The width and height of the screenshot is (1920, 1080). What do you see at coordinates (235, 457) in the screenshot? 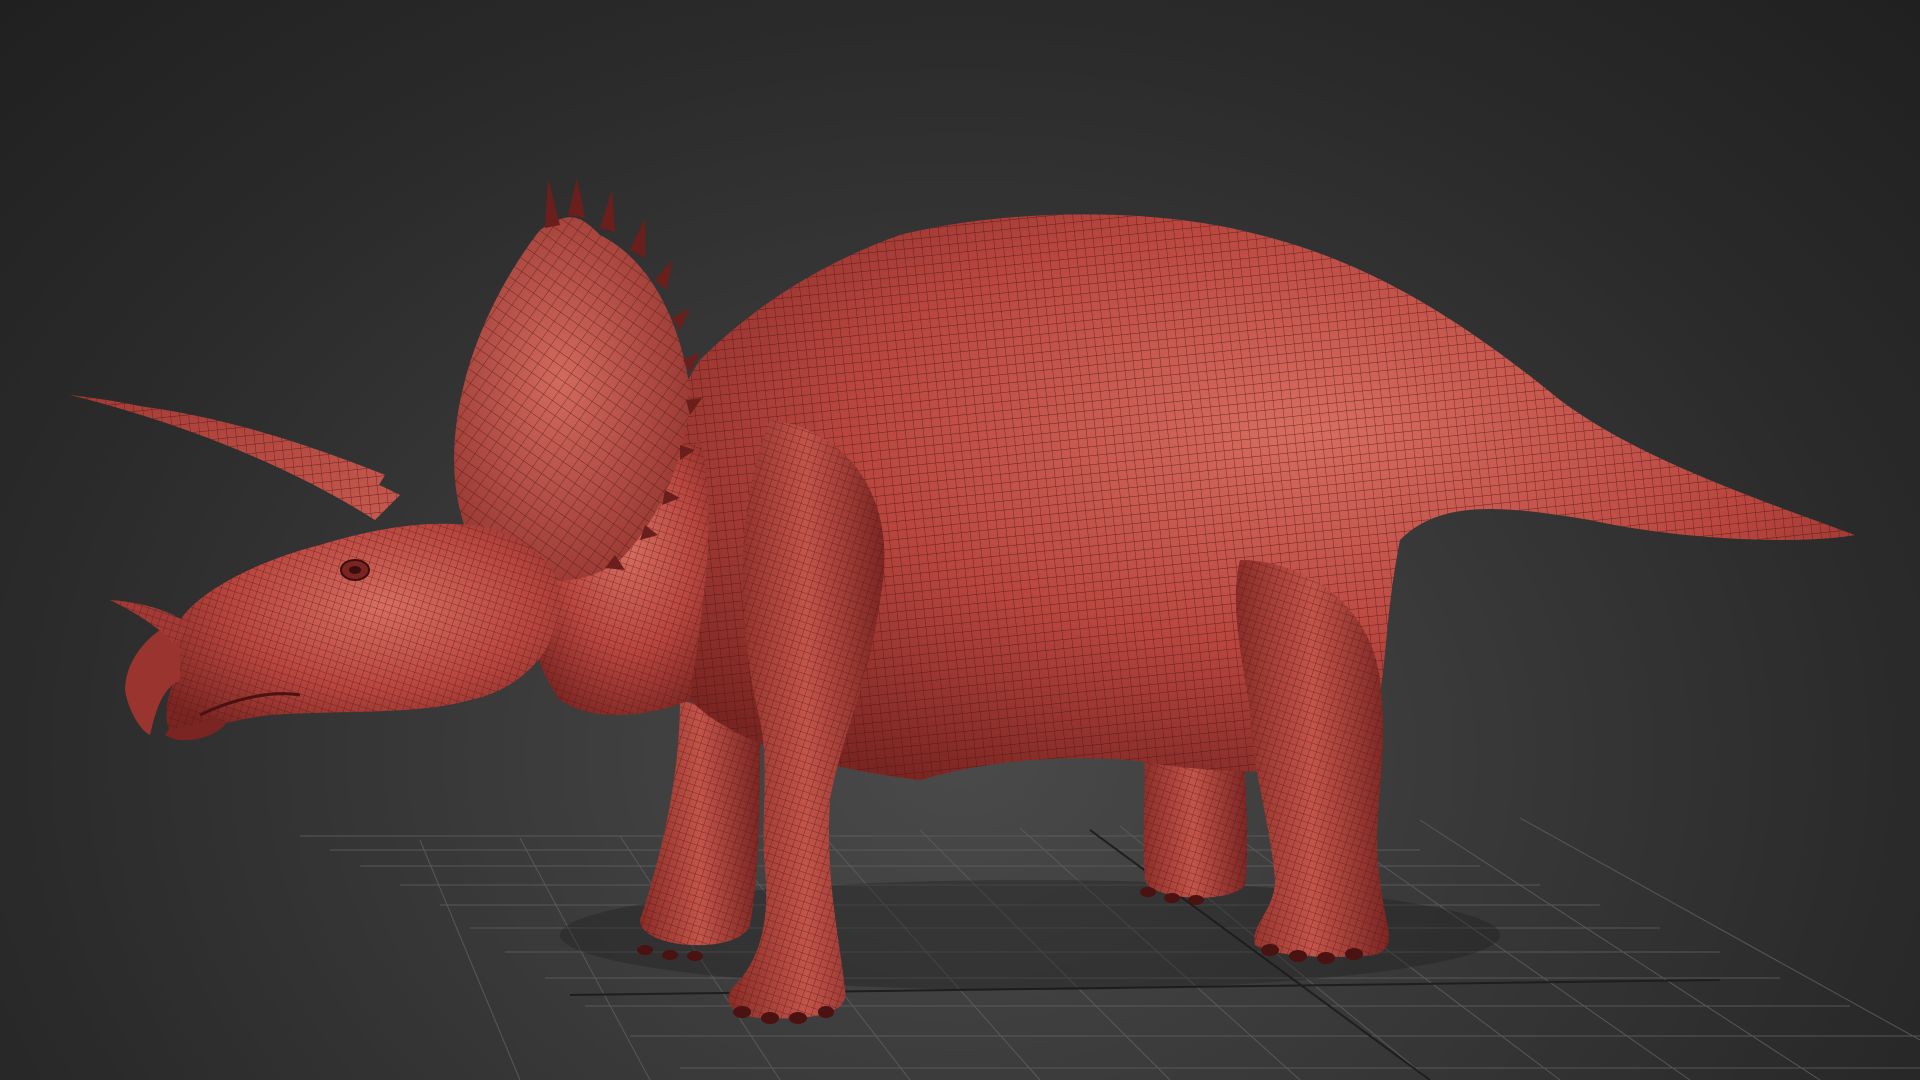
I see `brow-horn-near` at bounding box center [235, 457].